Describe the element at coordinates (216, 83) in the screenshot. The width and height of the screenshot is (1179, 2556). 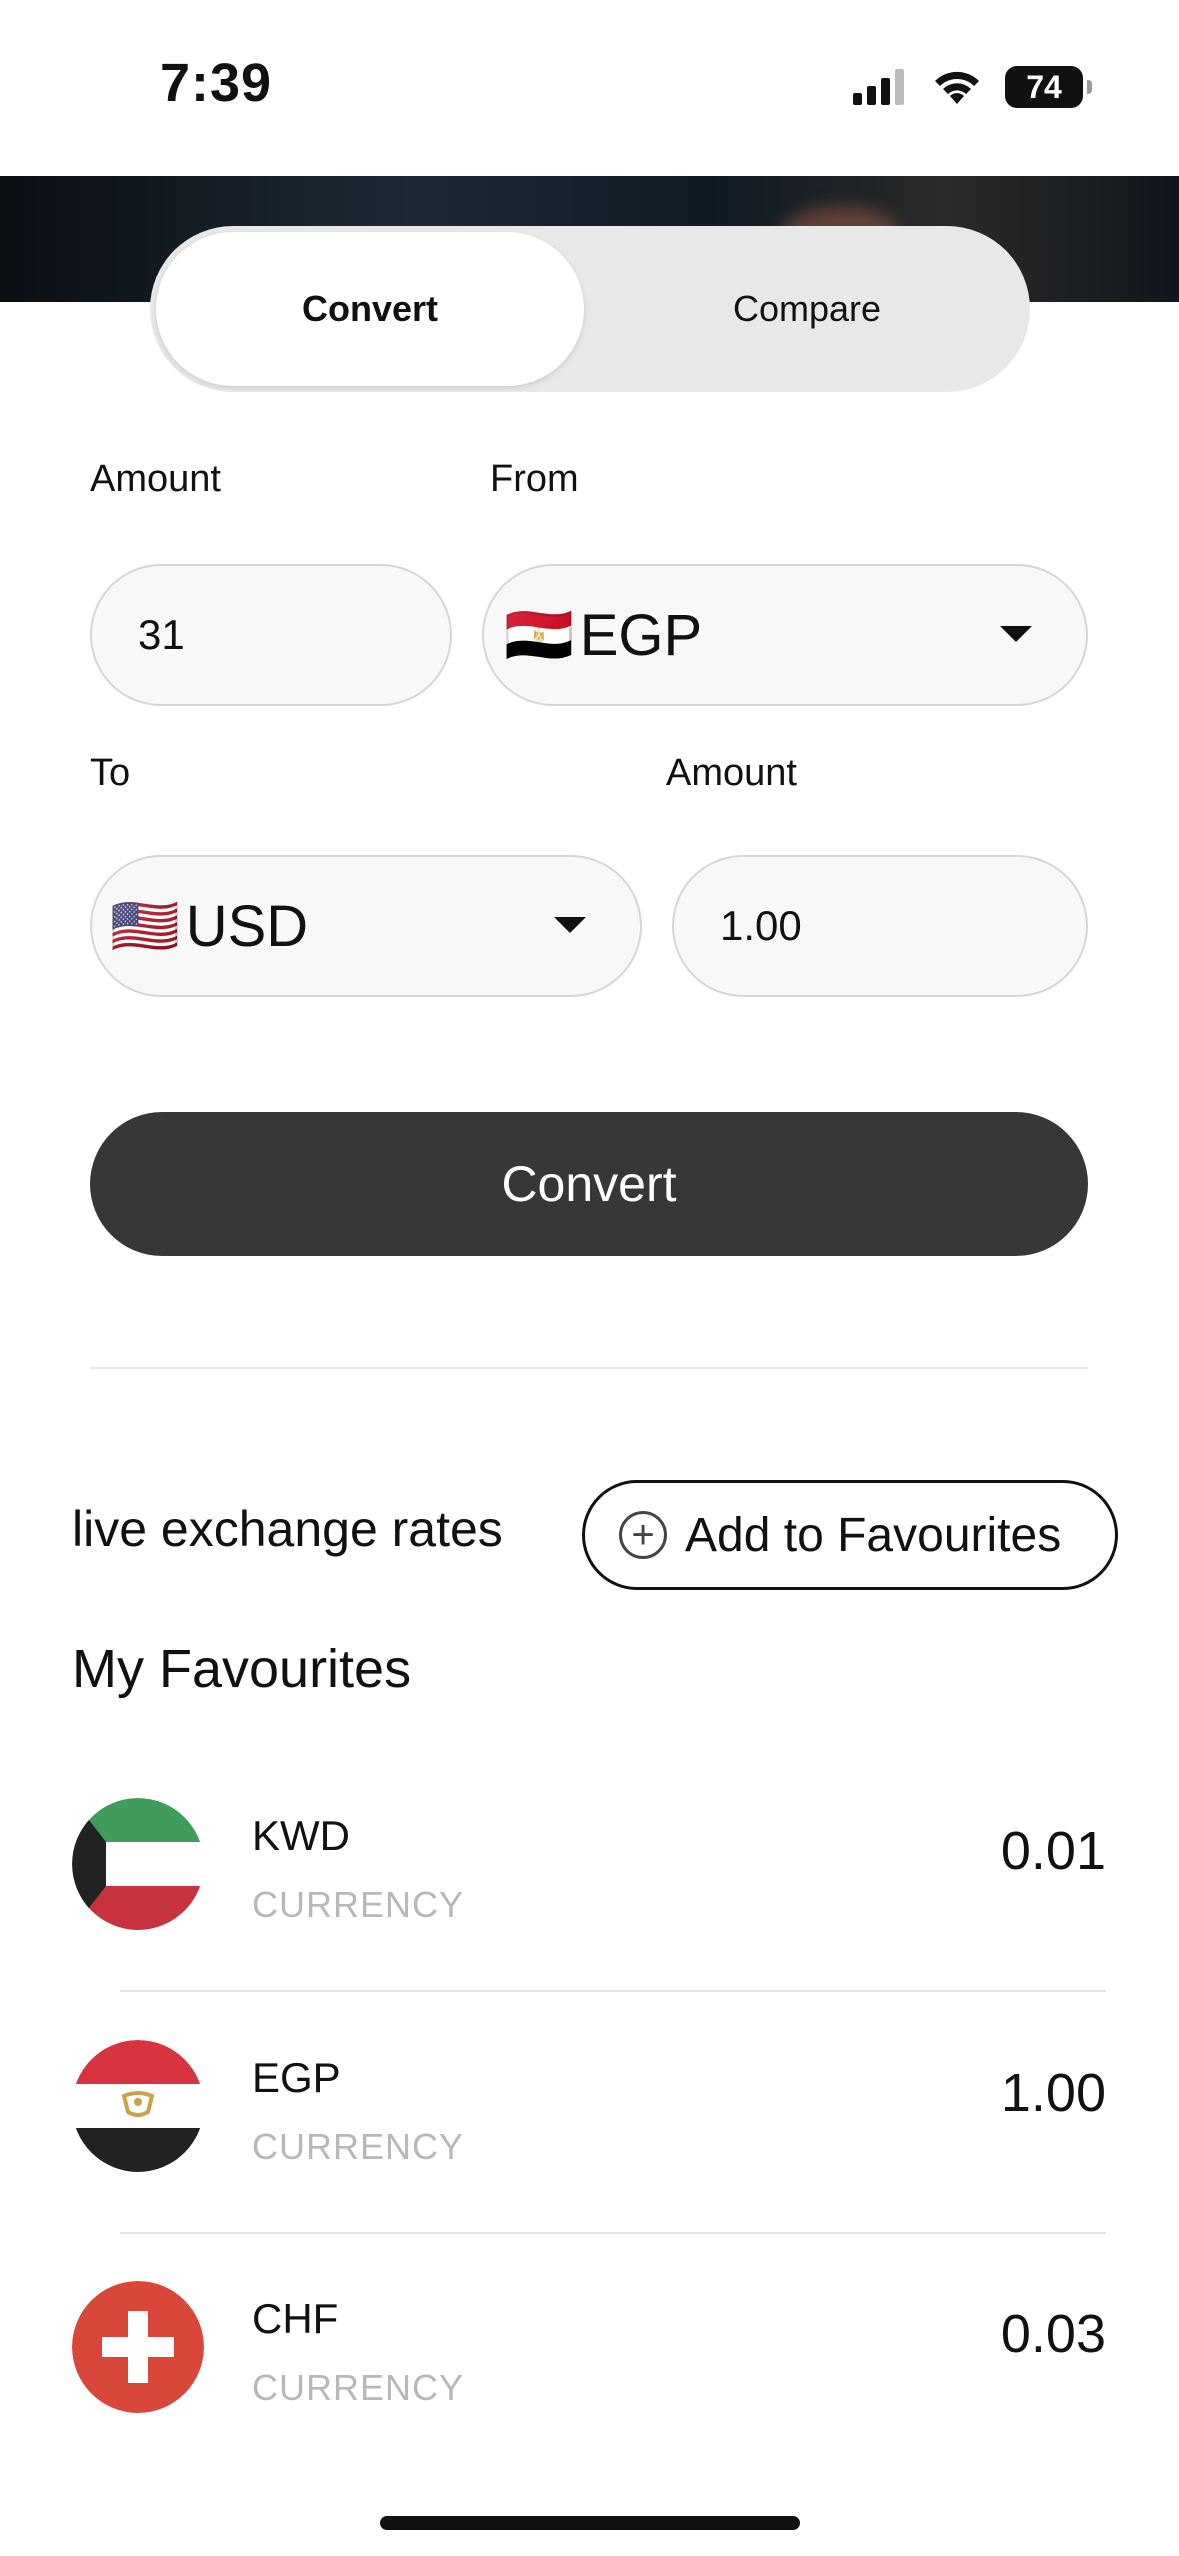
I see `status-time: 7:39` at that location.